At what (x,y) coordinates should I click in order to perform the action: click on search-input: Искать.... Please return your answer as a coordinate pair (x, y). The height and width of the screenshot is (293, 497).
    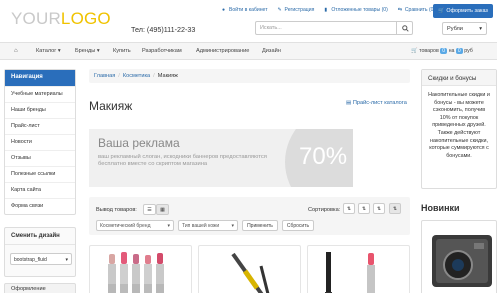
    Looking at the image, I should click on (334, 28).